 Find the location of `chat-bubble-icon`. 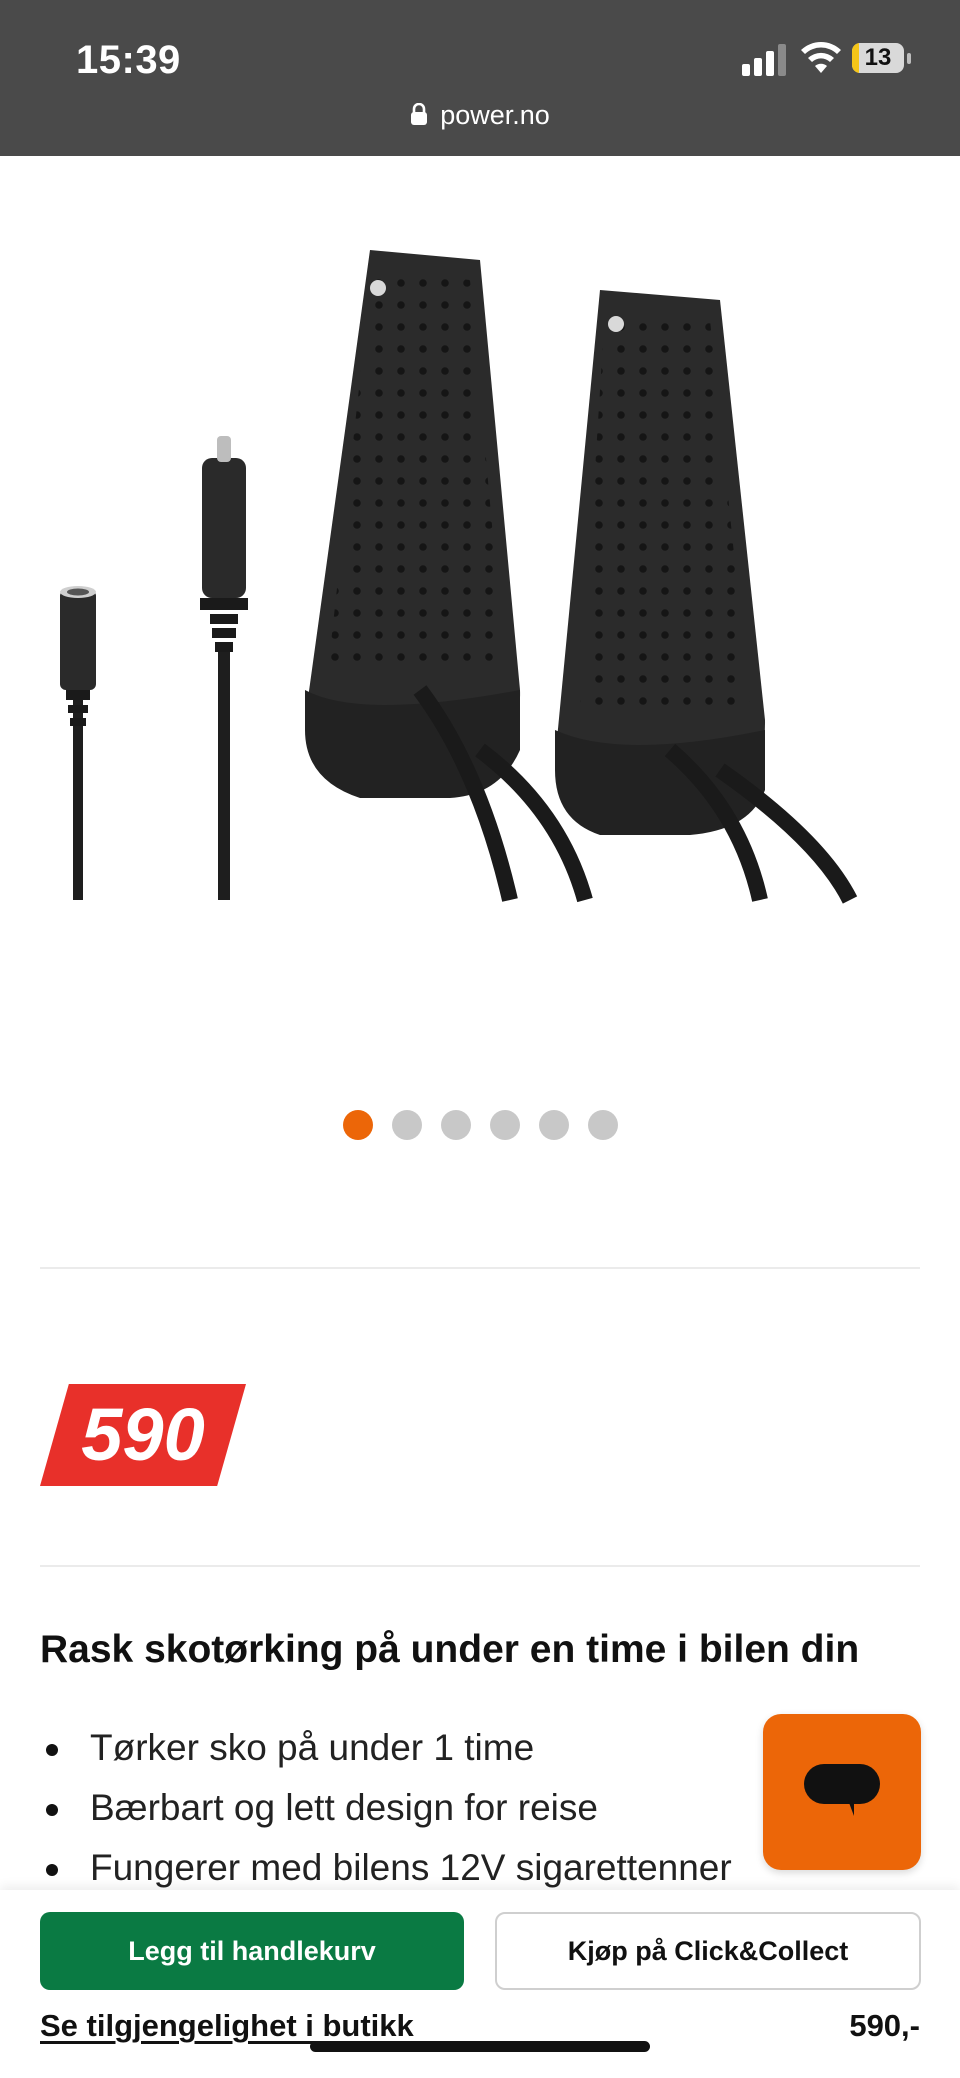

chat-bubble-icon is located at coordinates (842, 1790).